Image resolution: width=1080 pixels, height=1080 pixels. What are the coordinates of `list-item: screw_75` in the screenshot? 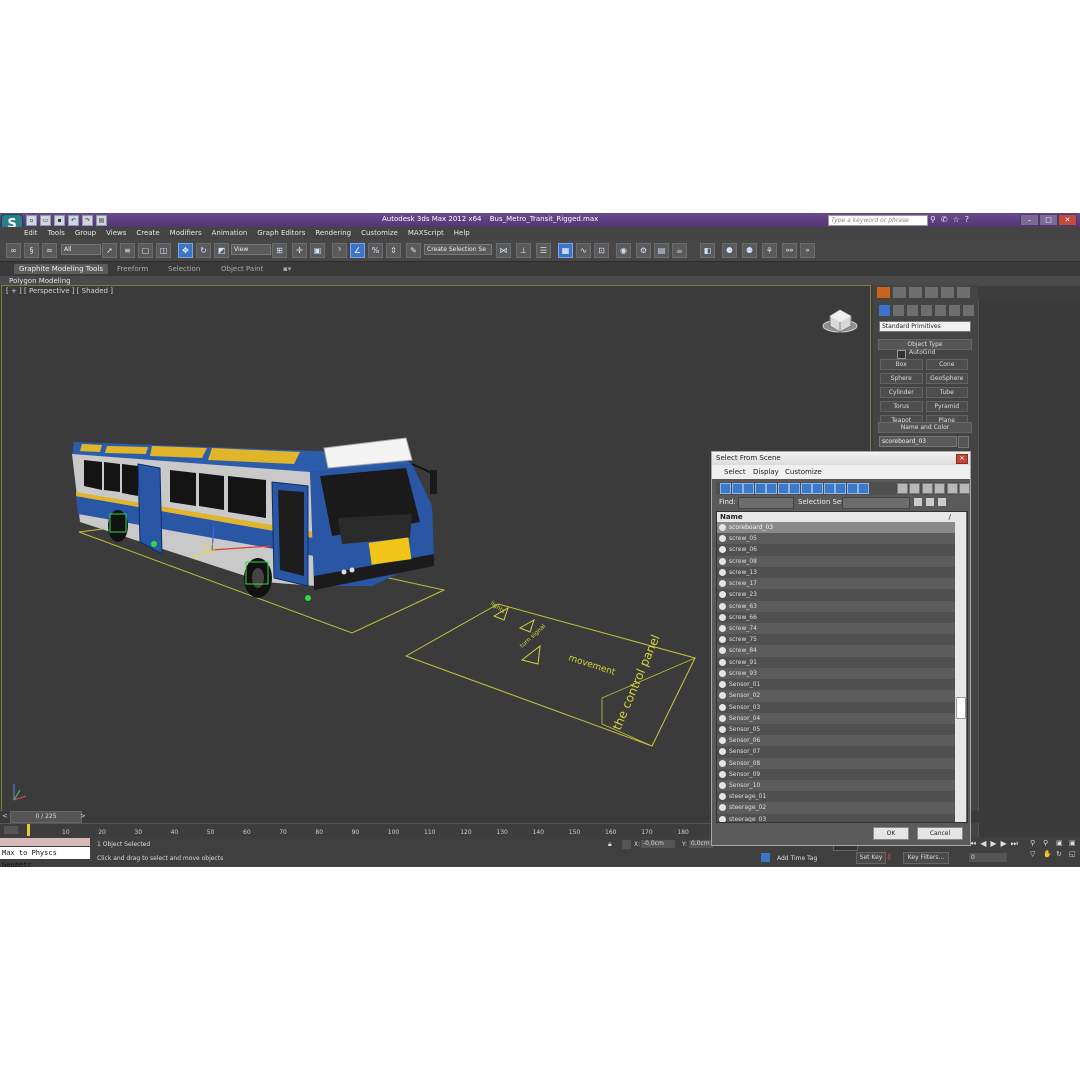 It's located at (836, 640).